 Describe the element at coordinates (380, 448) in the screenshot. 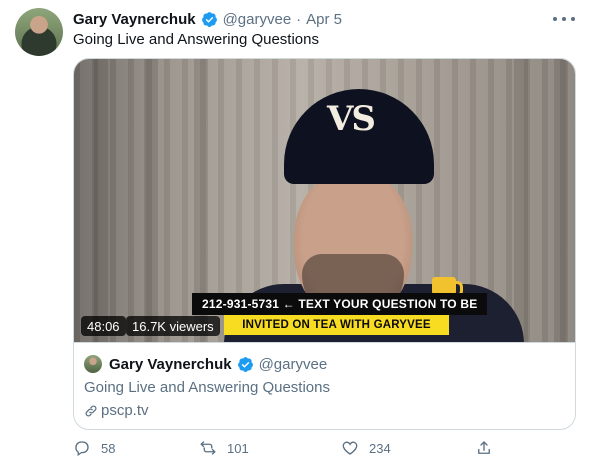

I see `like-count: 234` at that location.